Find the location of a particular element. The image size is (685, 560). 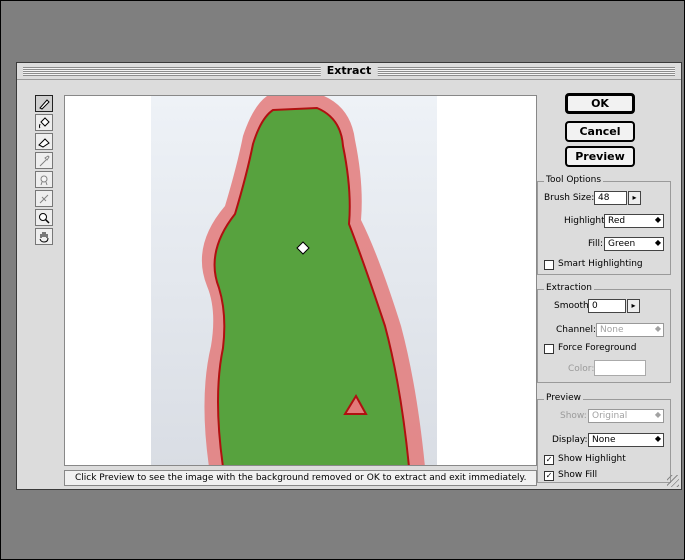

fill-tool is located at coordinates (44, 122).